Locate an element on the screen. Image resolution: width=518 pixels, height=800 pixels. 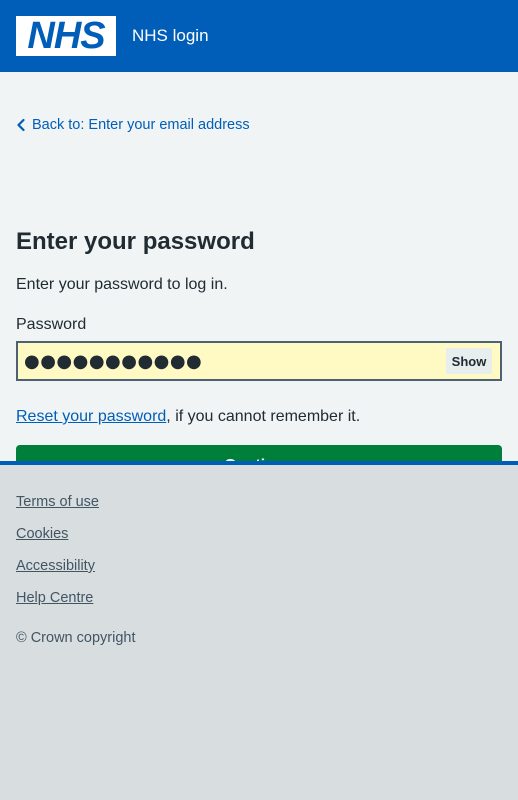
show-password-button: Show is located at coordinates (469, 361).